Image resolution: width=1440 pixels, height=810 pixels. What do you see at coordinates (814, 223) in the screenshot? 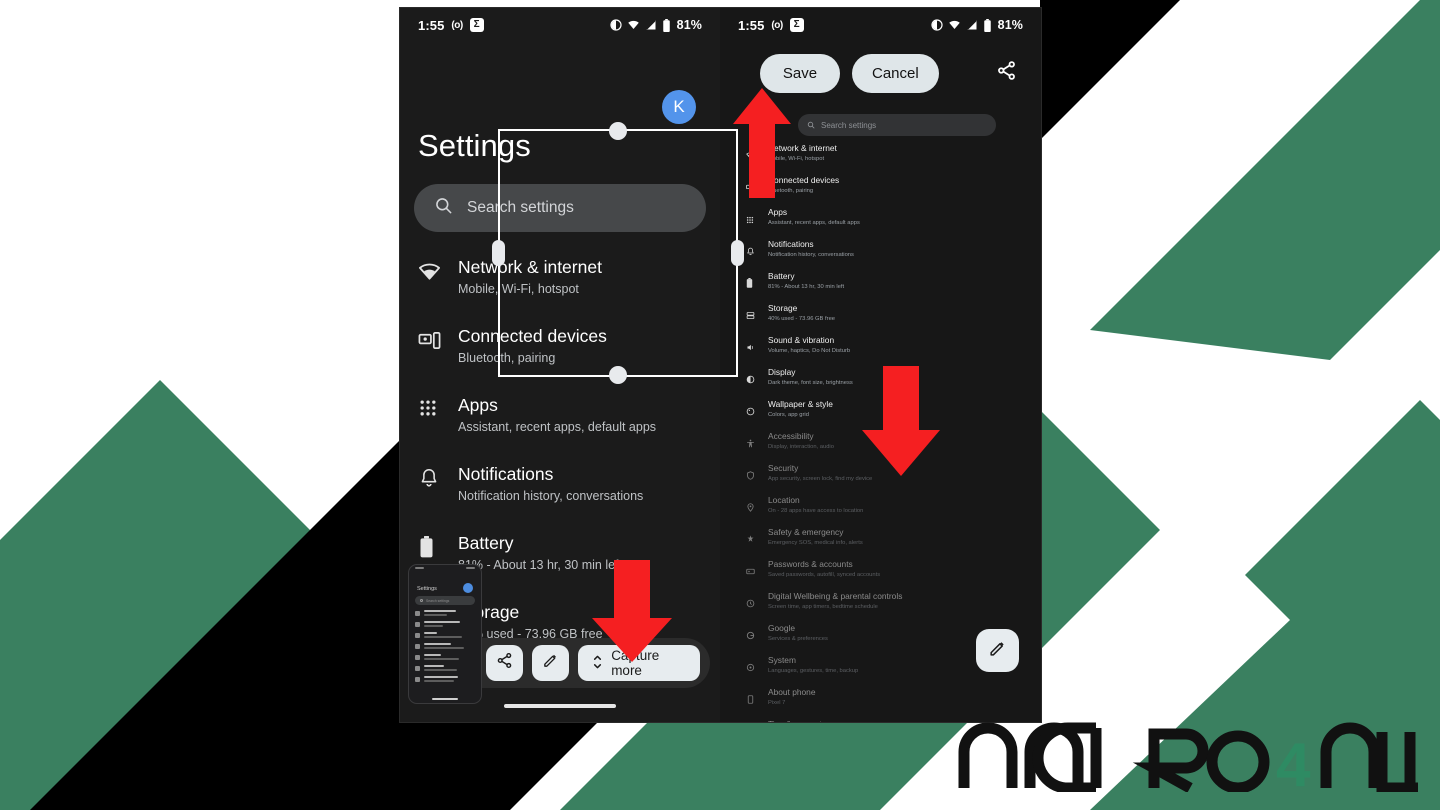
I see `list-item-subtitle: Assistant, recent apps, default apps` at bounding box center [814, 223].